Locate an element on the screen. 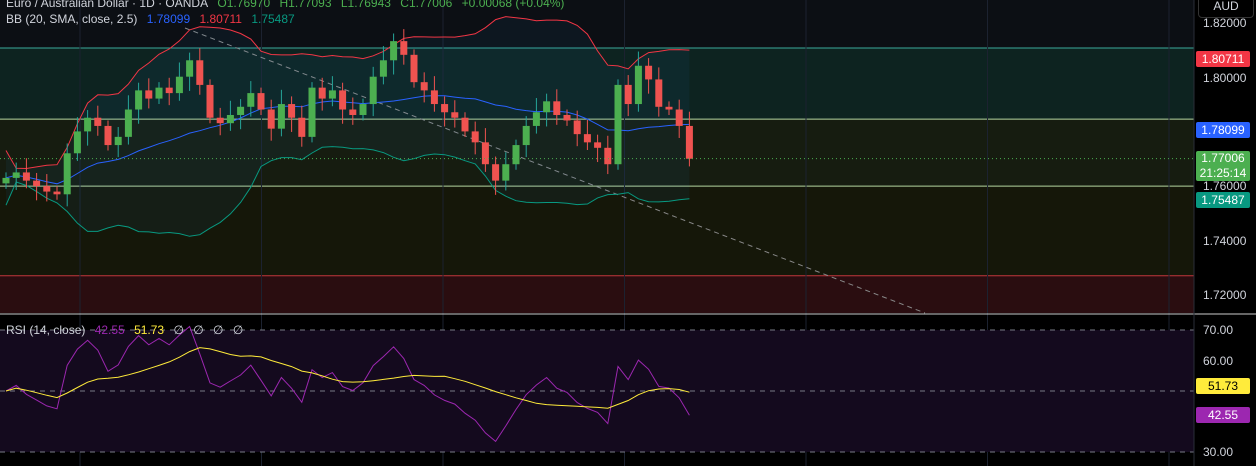 The width and height of the screenshot is (1256, 466). price-tick: 1.74000 is located at coordinates (1225, 241).